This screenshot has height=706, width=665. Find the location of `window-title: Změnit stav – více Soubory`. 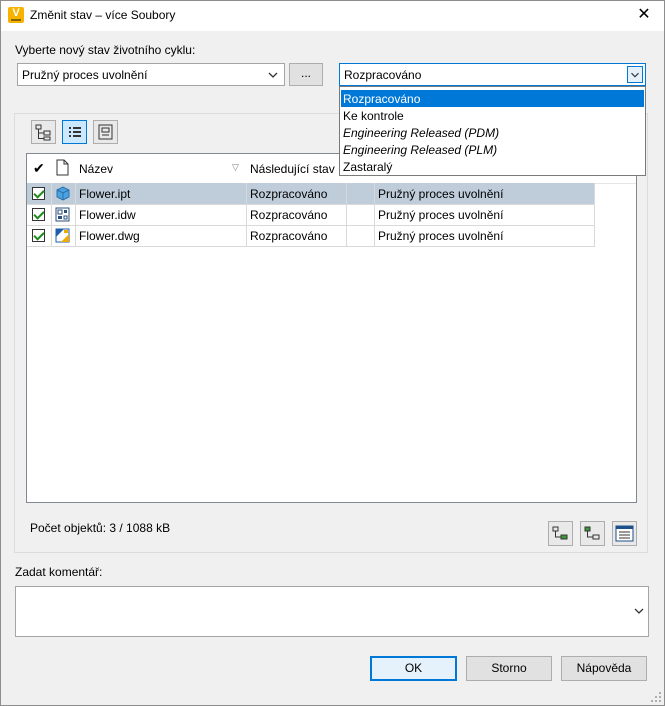

window-title: Změnit stav – více Soubory is located at coordinates (103, 15).